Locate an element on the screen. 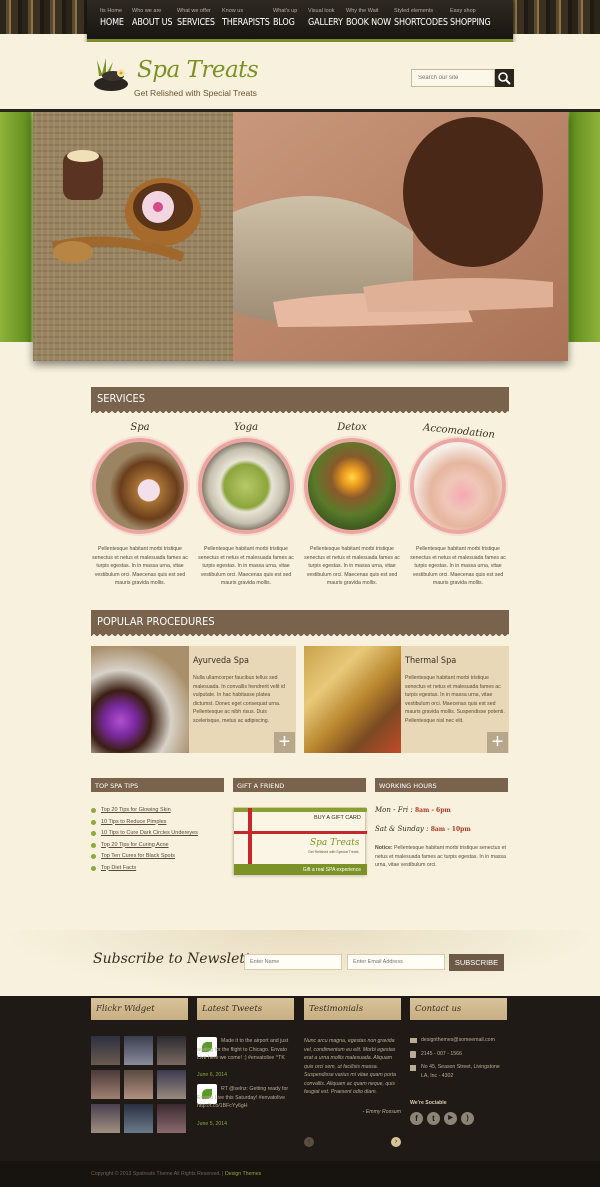  twitter-icon: t is located at coordinates (433, 1118).